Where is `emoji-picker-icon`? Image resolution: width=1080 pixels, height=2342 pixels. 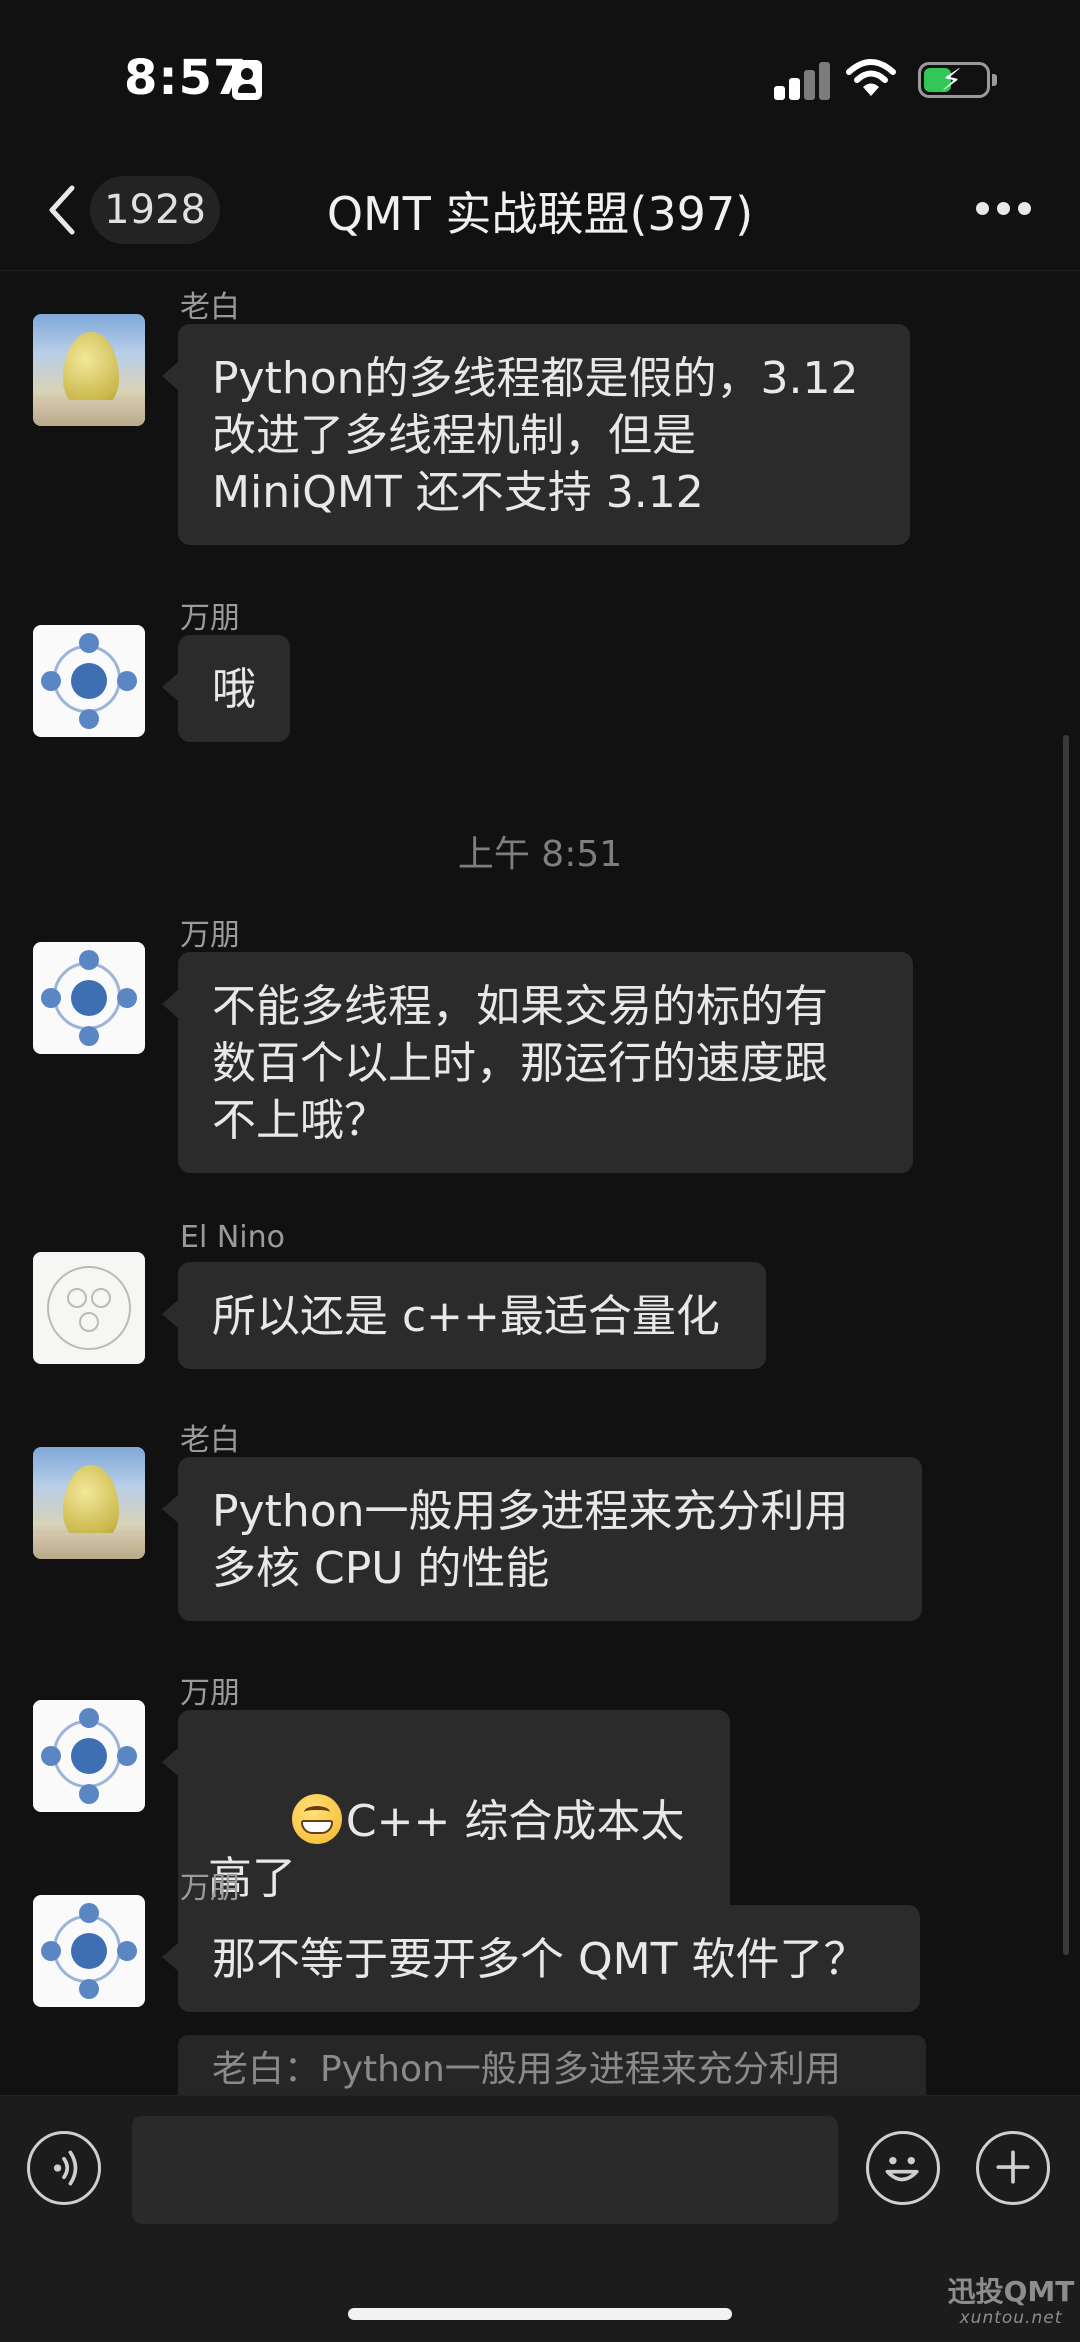 emoji-picker-icon is located at coordinates (903, 2168).